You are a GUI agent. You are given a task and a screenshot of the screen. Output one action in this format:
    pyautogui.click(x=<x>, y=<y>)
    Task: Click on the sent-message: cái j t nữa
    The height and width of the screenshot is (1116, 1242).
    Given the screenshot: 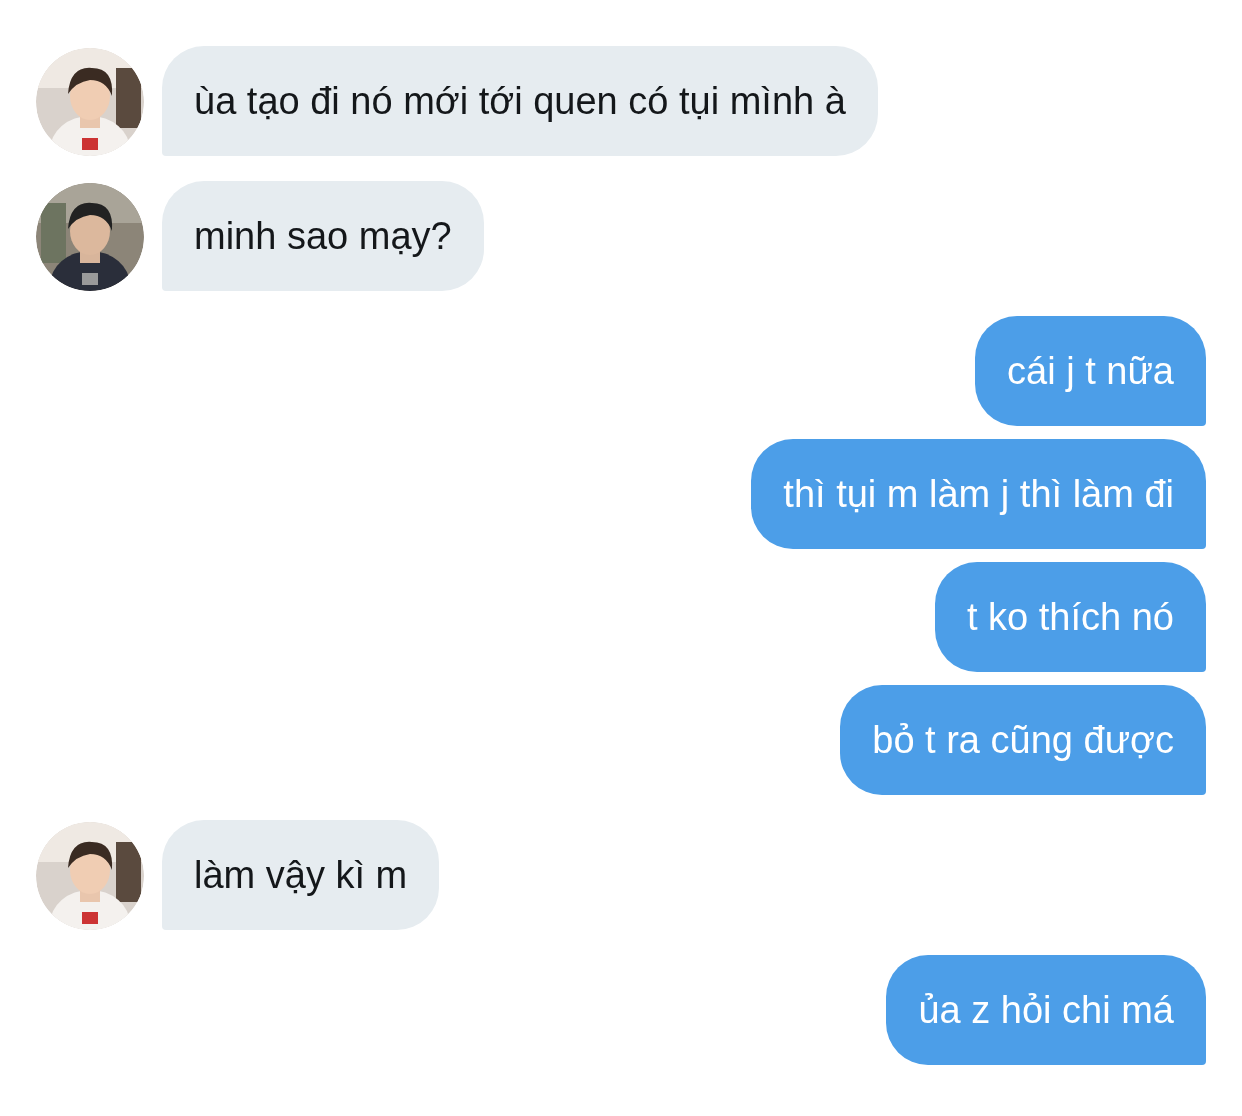 What is the action you would take?
    pyautogui.click(x=1090, y=371)
    